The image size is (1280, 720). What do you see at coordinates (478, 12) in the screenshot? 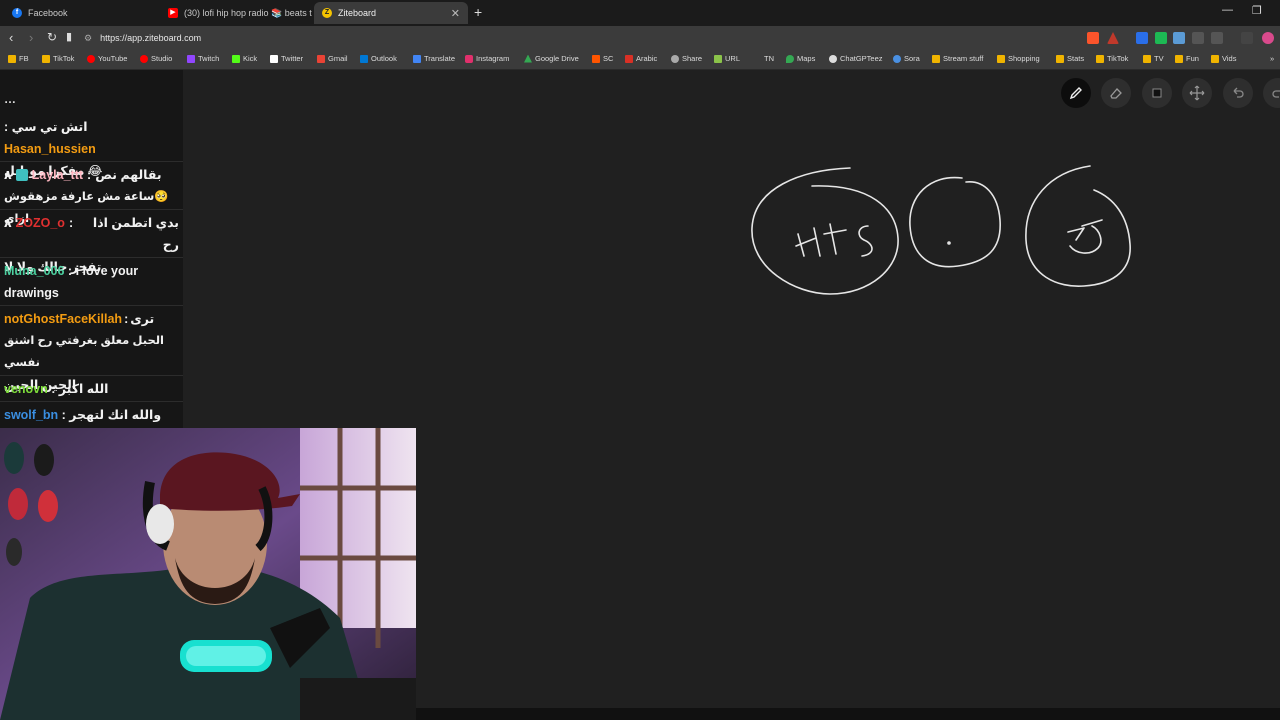
I see `new-tab-button: +` at bounding box center [478, 12].